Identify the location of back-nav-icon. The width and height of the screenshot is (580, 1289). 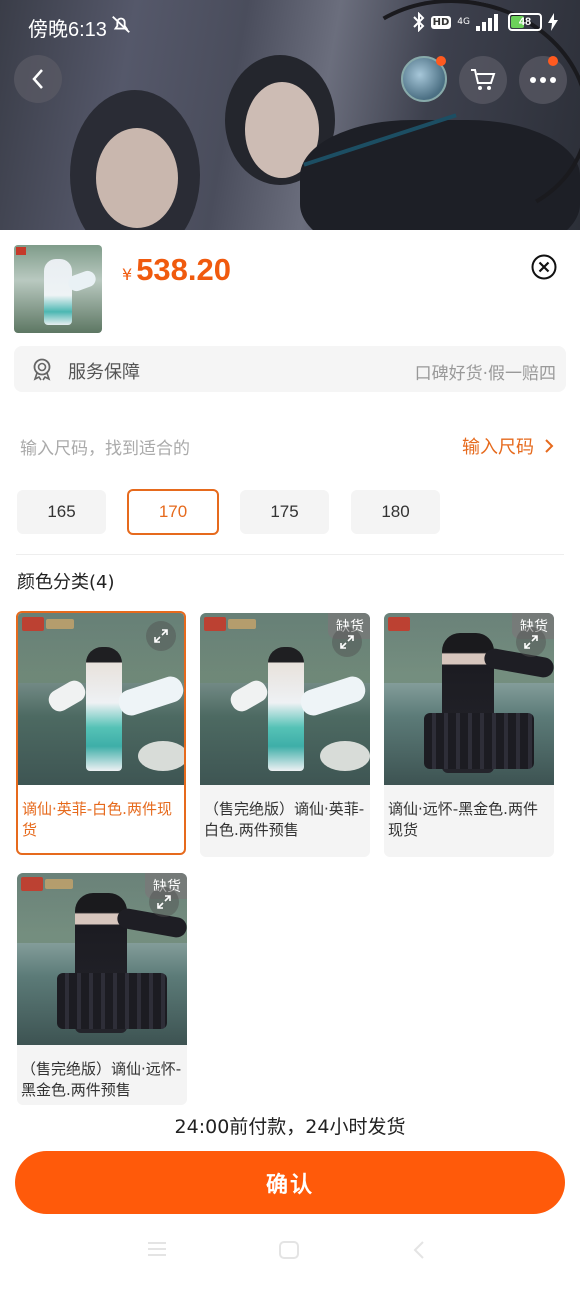
(419, 1250).